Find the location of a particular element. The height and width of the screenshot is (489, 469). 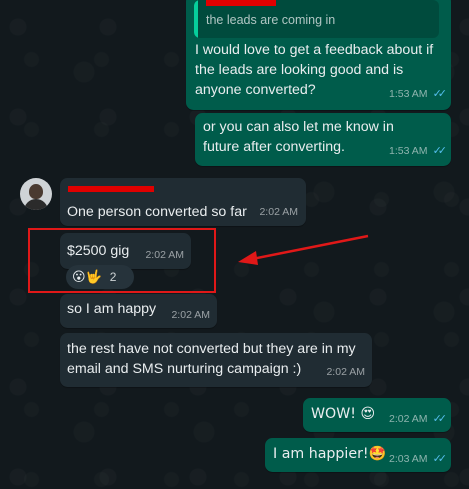

avatar is located at coordinates (36, 194).